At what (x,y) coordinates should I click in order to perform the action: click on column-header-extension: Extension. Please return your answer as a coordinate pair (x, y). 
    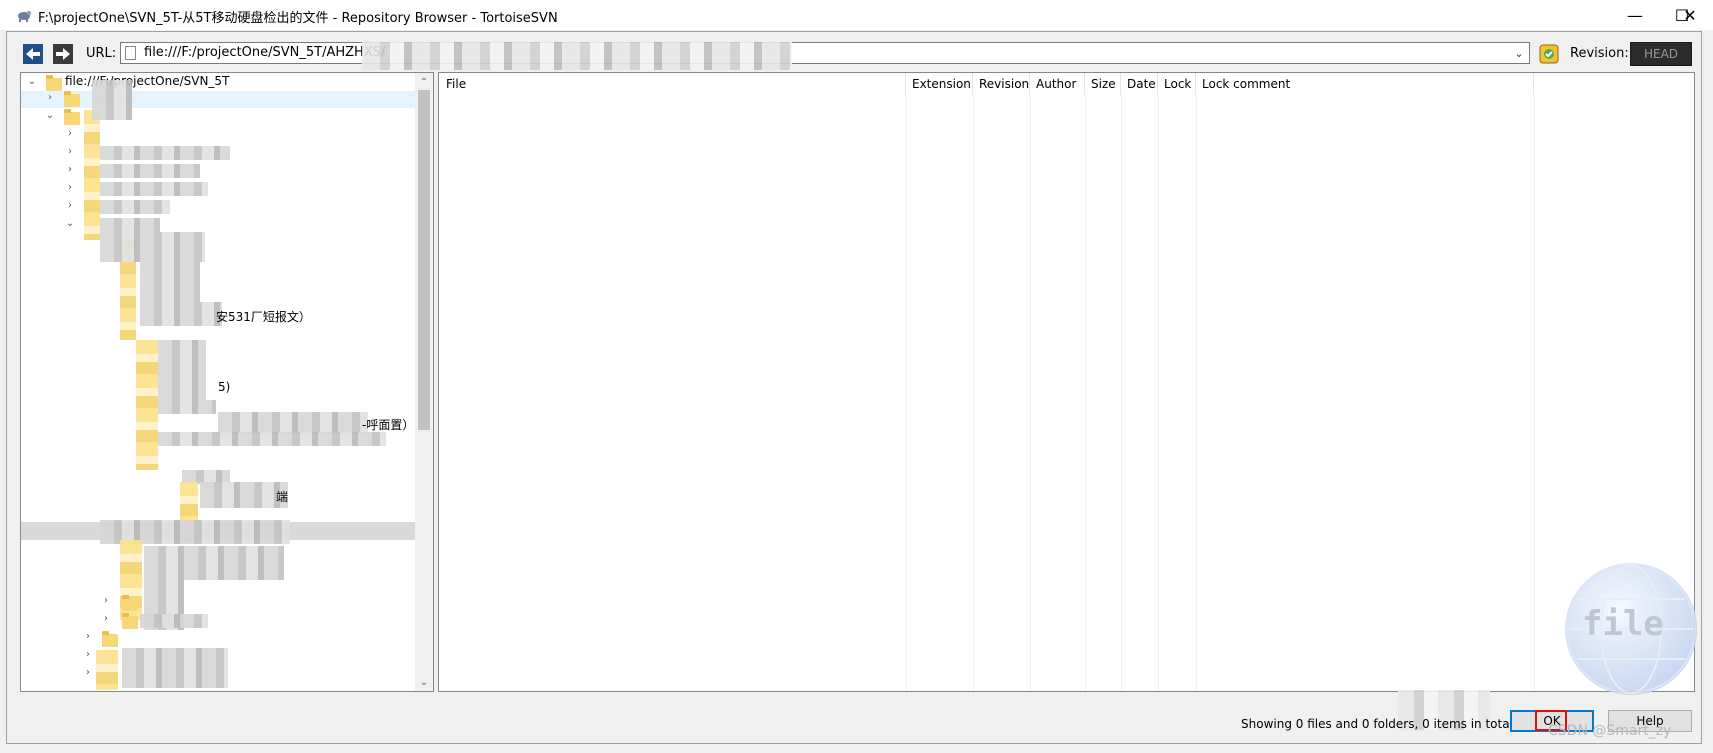
    Looking at the image, I should click on (939, 84).